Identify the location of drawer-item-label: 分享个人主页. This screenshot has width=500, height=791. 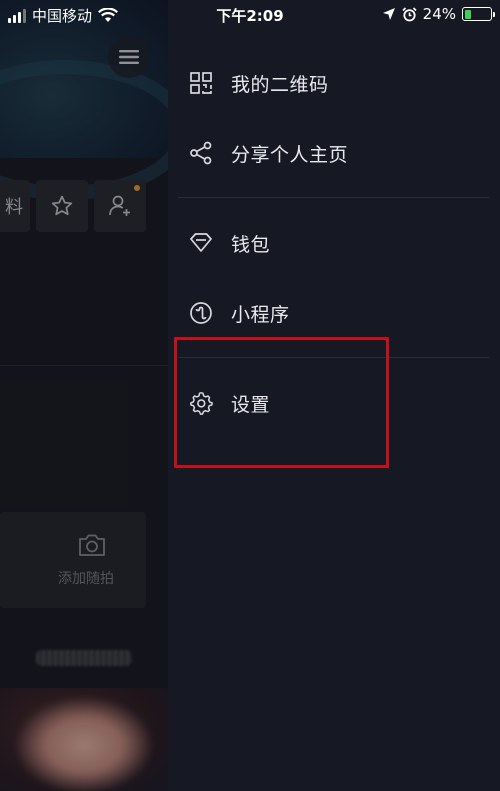
(290, 154).